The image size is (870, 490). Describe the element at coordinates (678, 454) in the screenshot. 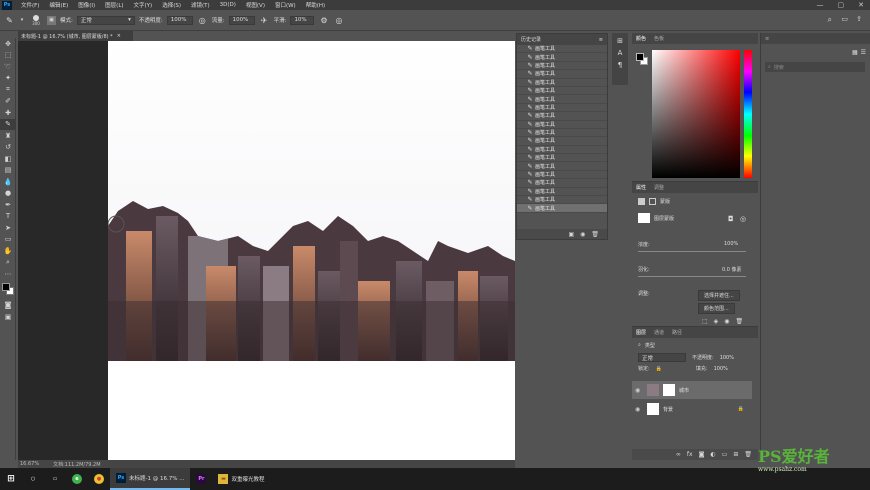

I see `link-layers-icon: ∞` at that location.